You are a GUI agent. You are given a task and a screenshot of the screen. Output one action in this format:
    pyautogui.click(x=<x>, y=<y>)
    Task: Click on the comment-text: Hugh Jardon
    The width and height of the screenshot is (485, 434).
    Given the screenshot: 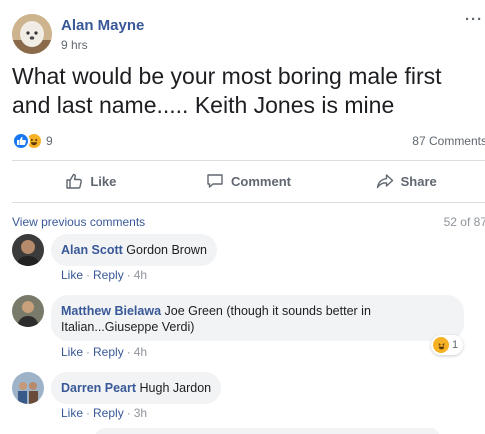 What is the action you would take?
    pyautogui.click(x=175, y=388)
    